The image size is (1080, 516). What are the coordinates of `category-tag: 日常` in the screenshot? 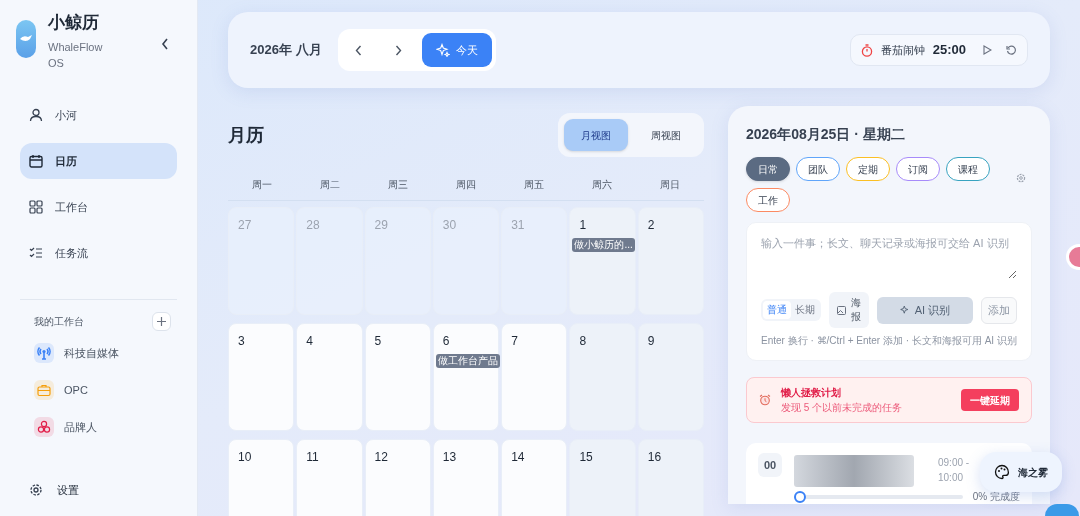 It's located at (768, 169).